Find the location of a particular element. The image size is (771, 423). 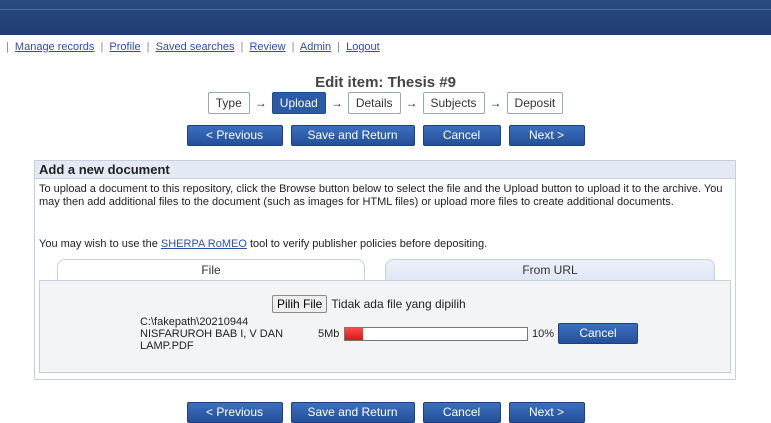

previous-button: < Previous is located at coordinates (234, 135).